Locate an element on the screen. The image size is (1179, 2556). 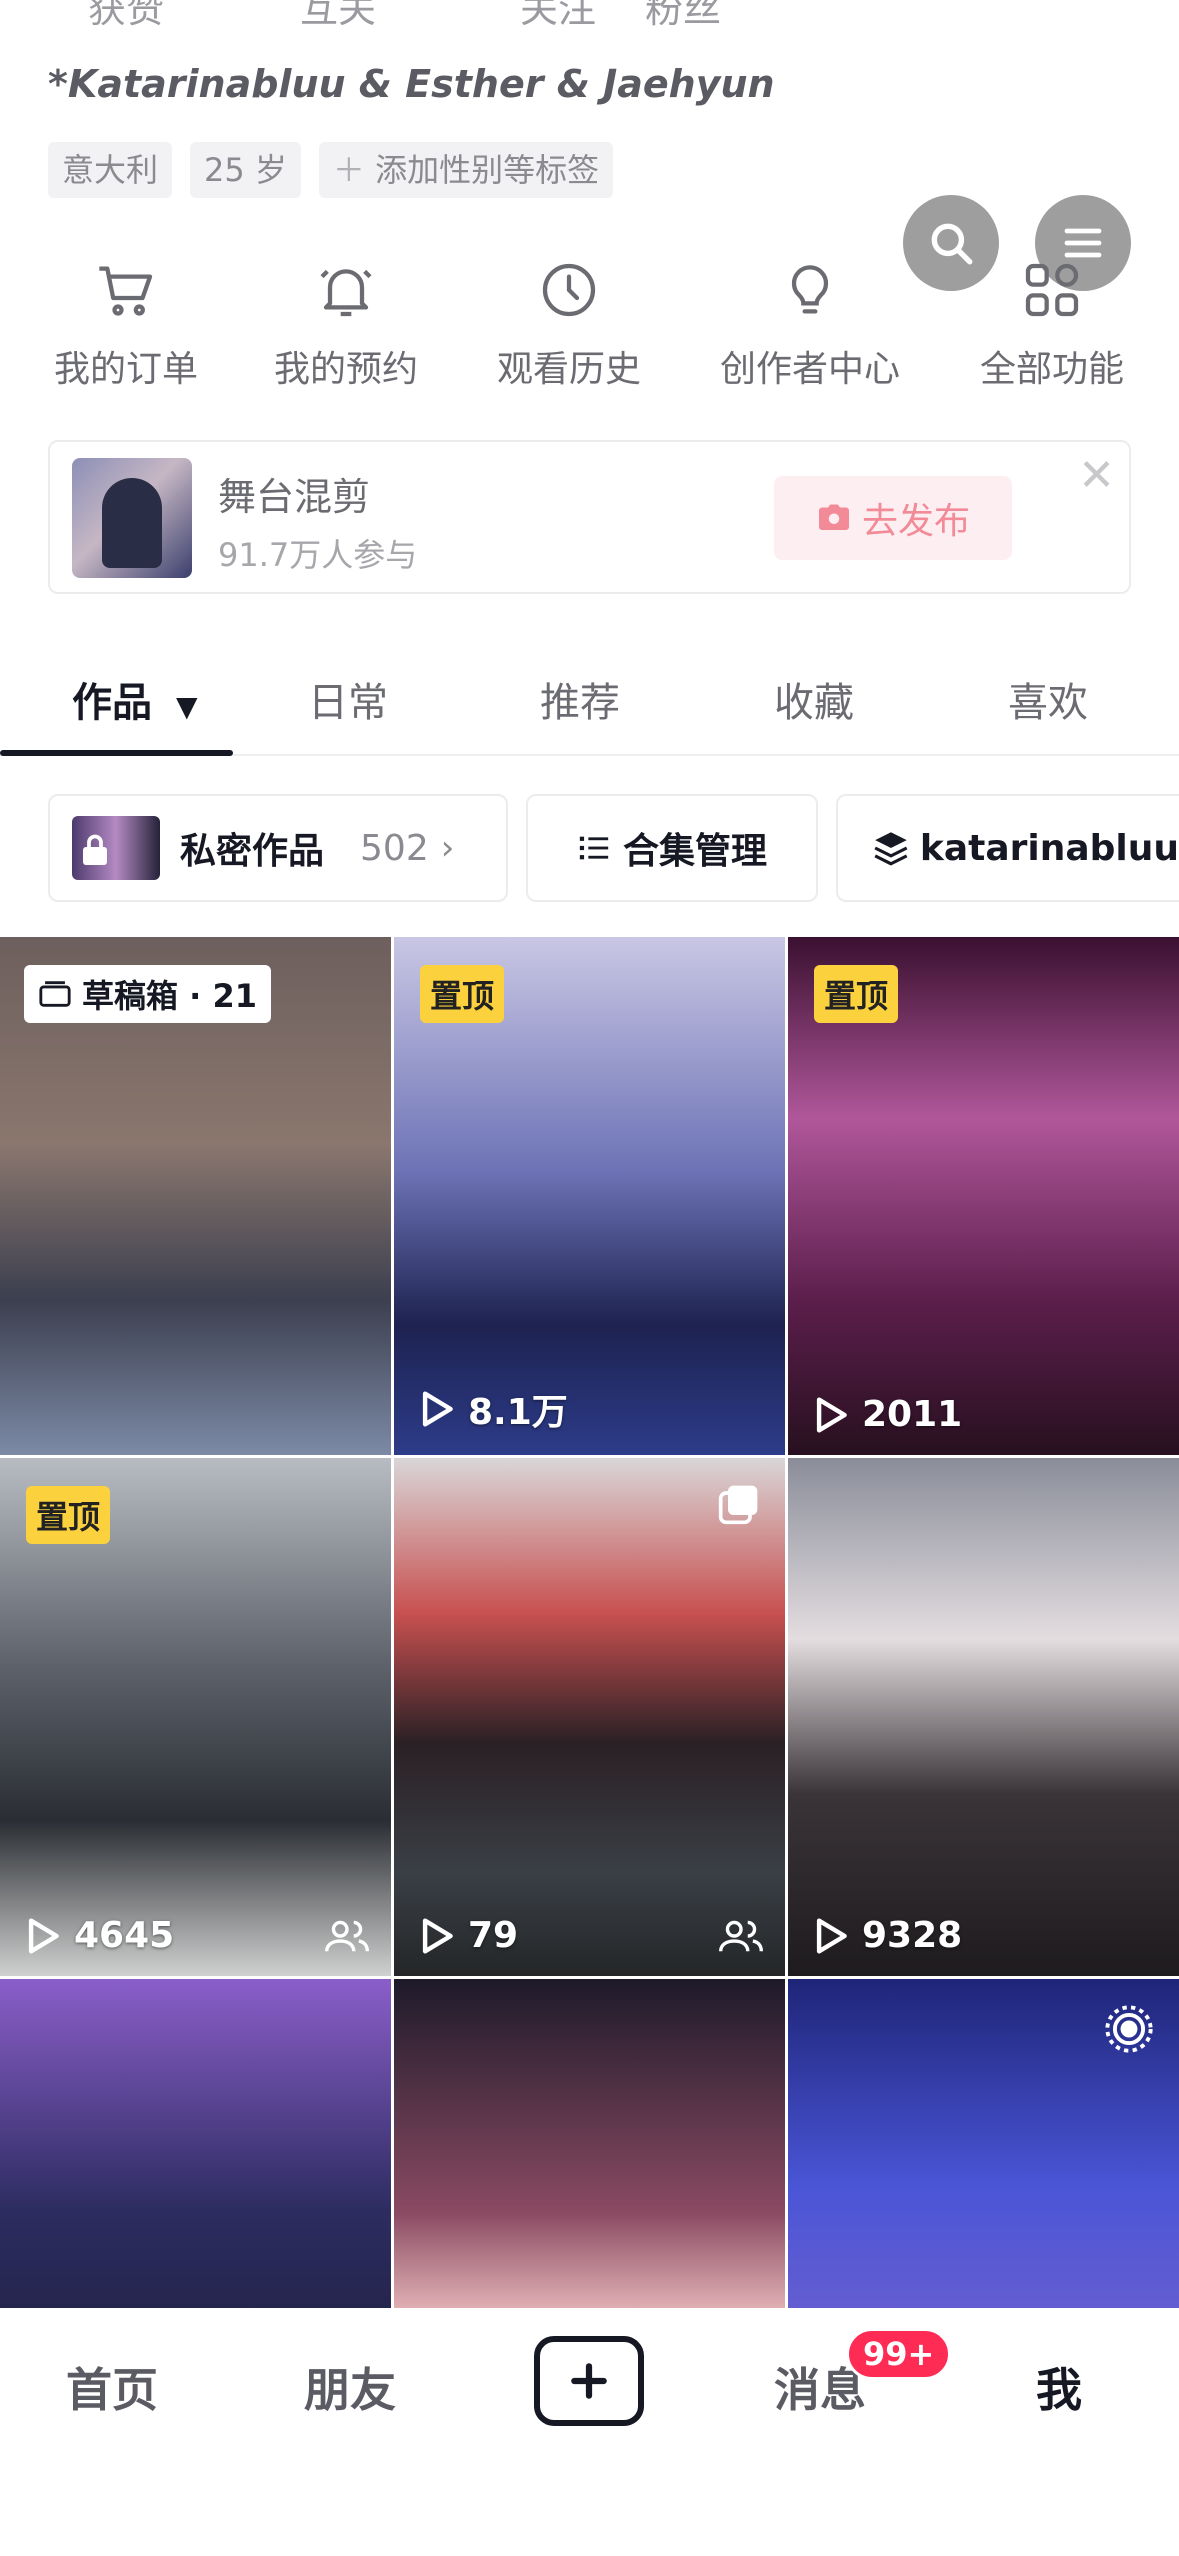
messages-badge: 99+ is located at coordinates (899, 2354).